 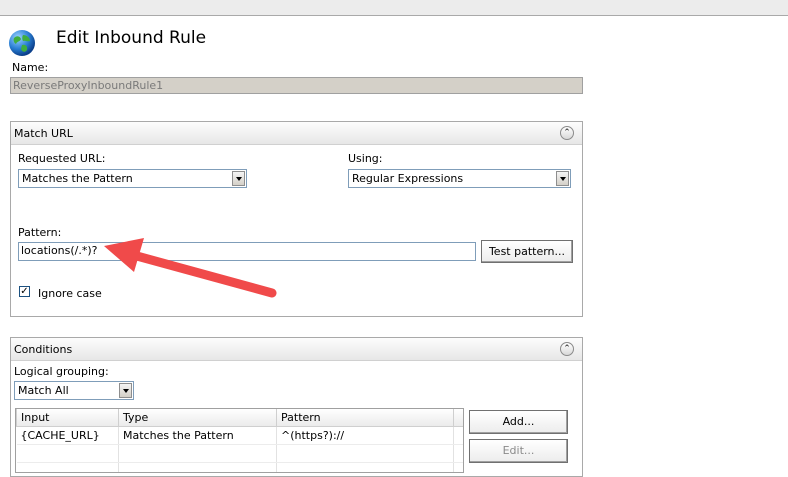 What do you see at coordinates (30, 67) in the screenshot?
I see `name-label: Name:` at bounding box center [30, 67].